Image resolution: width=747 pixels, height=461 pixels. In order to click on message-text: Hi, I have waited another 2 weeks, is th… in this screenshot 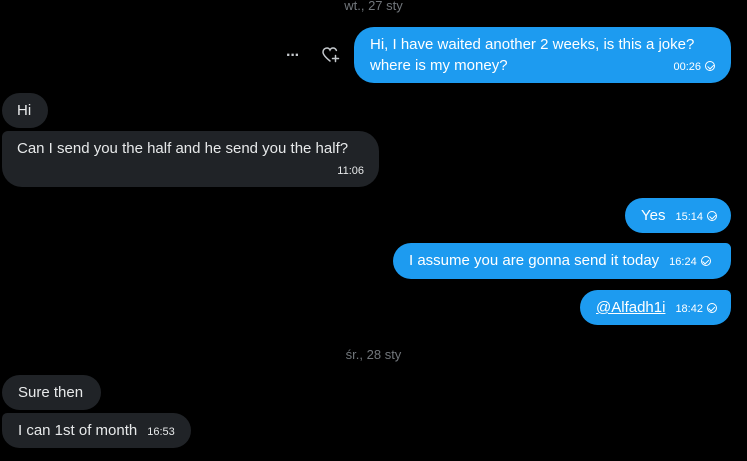, I will do `click(532, 44)`.